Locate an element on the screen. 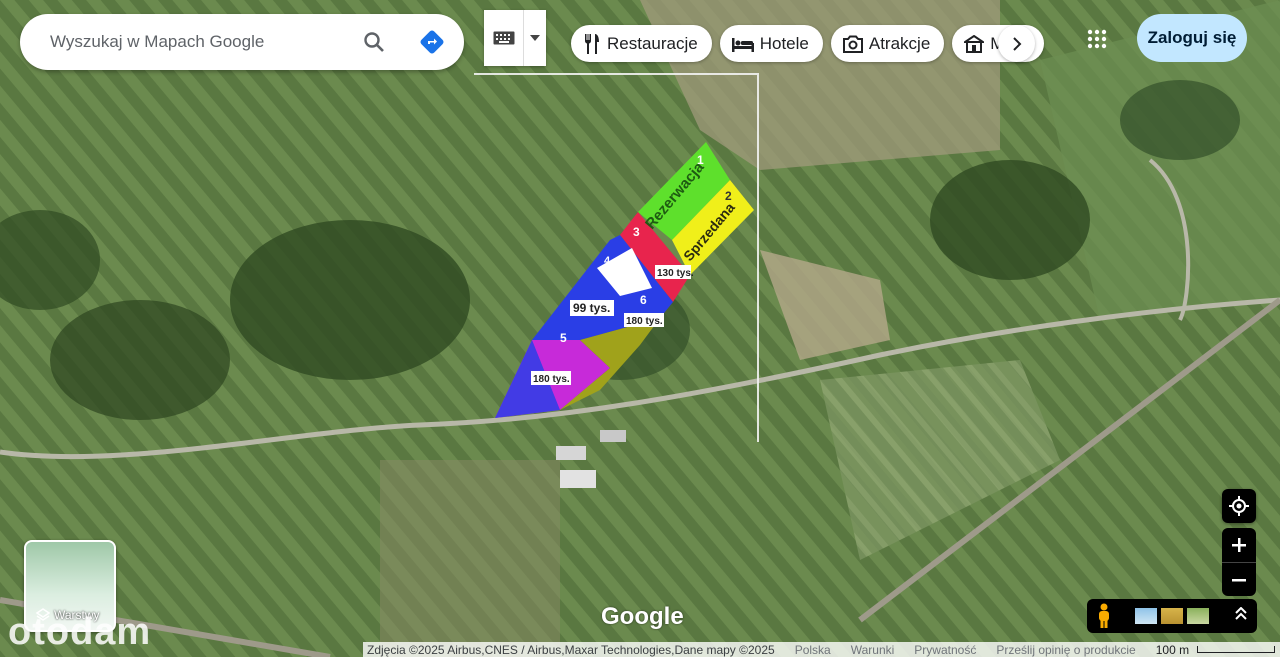  search-button is located at coordinates (374, 42).